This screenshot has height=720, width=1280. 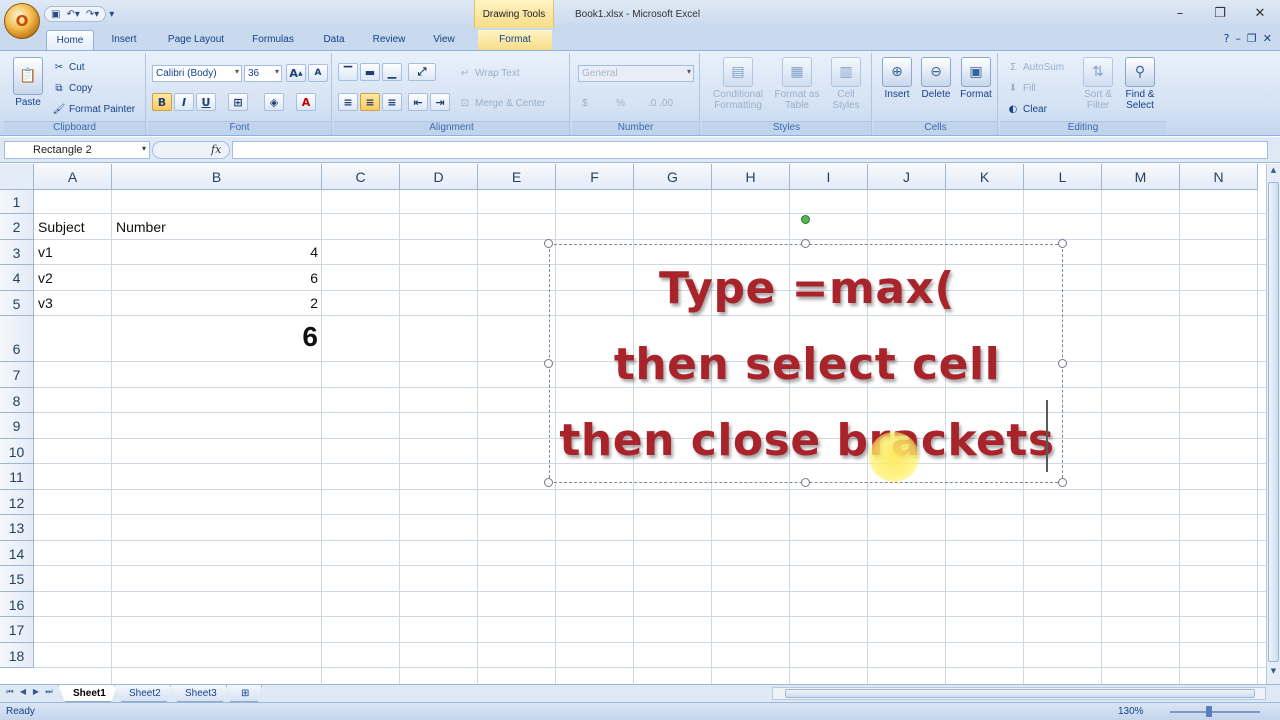 What do you see at coordinates (1273, 173) in the screenshot?
I see `scroll-up-icon: ▲` at bounding box center [1273, 173].